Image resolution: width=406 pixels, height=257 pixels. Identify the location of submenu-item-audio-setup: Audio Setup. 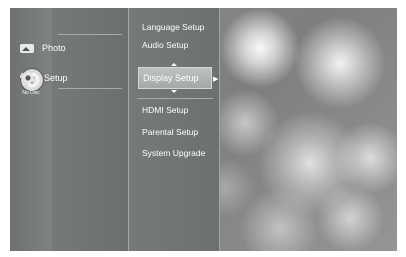
(165, 45).